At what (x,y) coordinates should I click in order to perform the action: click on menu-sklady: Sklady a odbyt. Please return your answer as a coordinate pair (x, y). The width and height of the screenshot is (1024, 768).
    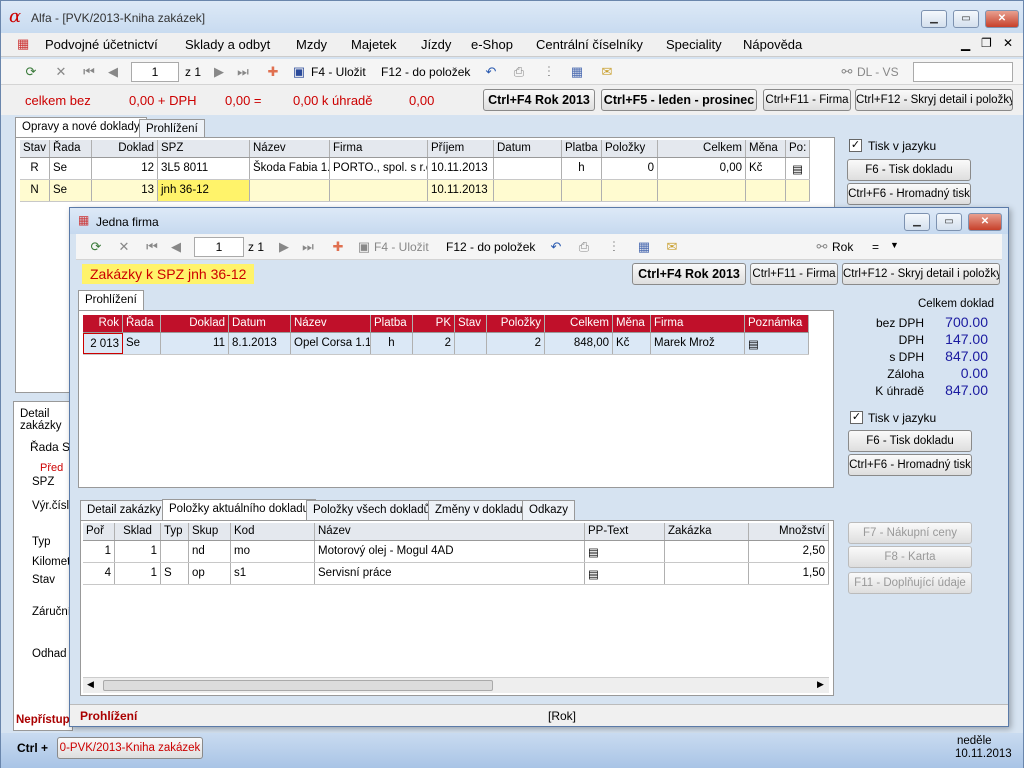
    Looking at the image, I should click on (227, 44).